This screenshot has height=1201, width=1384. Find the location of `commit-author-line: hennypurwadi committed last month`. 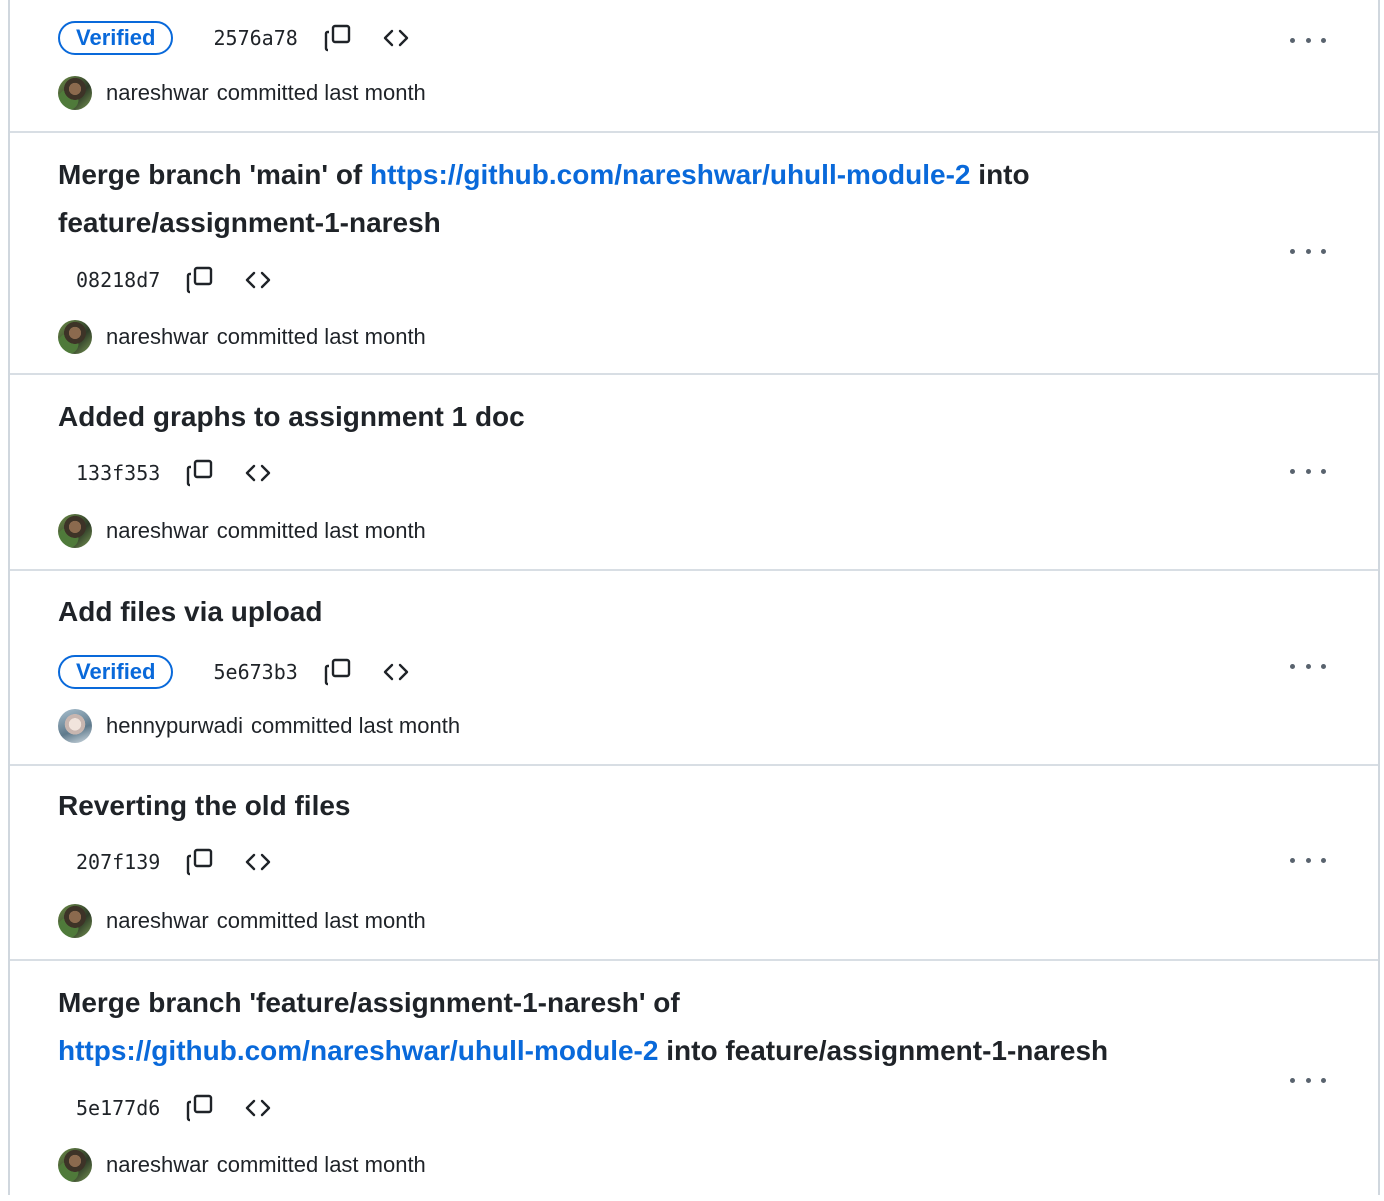

commit-author-line: hennypurwadi committed last month is located at coordinates (259, 726).